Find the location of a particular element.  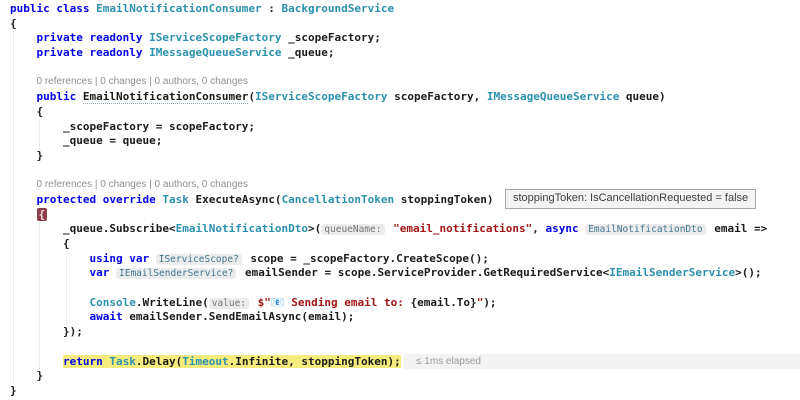

code-token: _queue.Subscribe< is located at coordinates (119, 229).